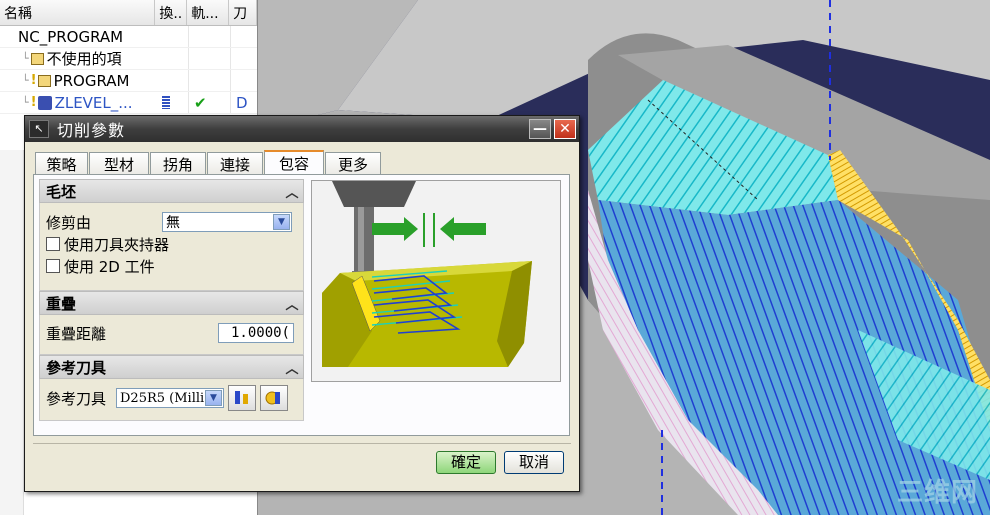 Image resolution: width=990 pixels, height=515 pixels. Describe the element at coordinates (53, 266) in the screenshot. I see `use-2d-workpiece-checkbox` at that location.